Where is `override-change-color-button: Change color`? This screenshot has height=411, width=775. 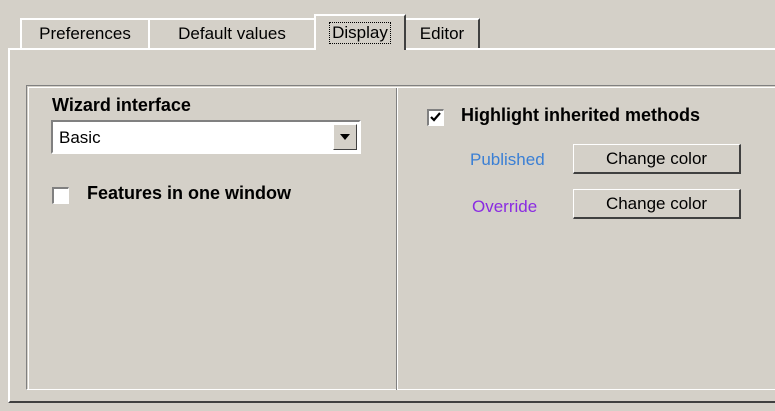 override-change-color-button: Change color is located at coordinates (657, 204).